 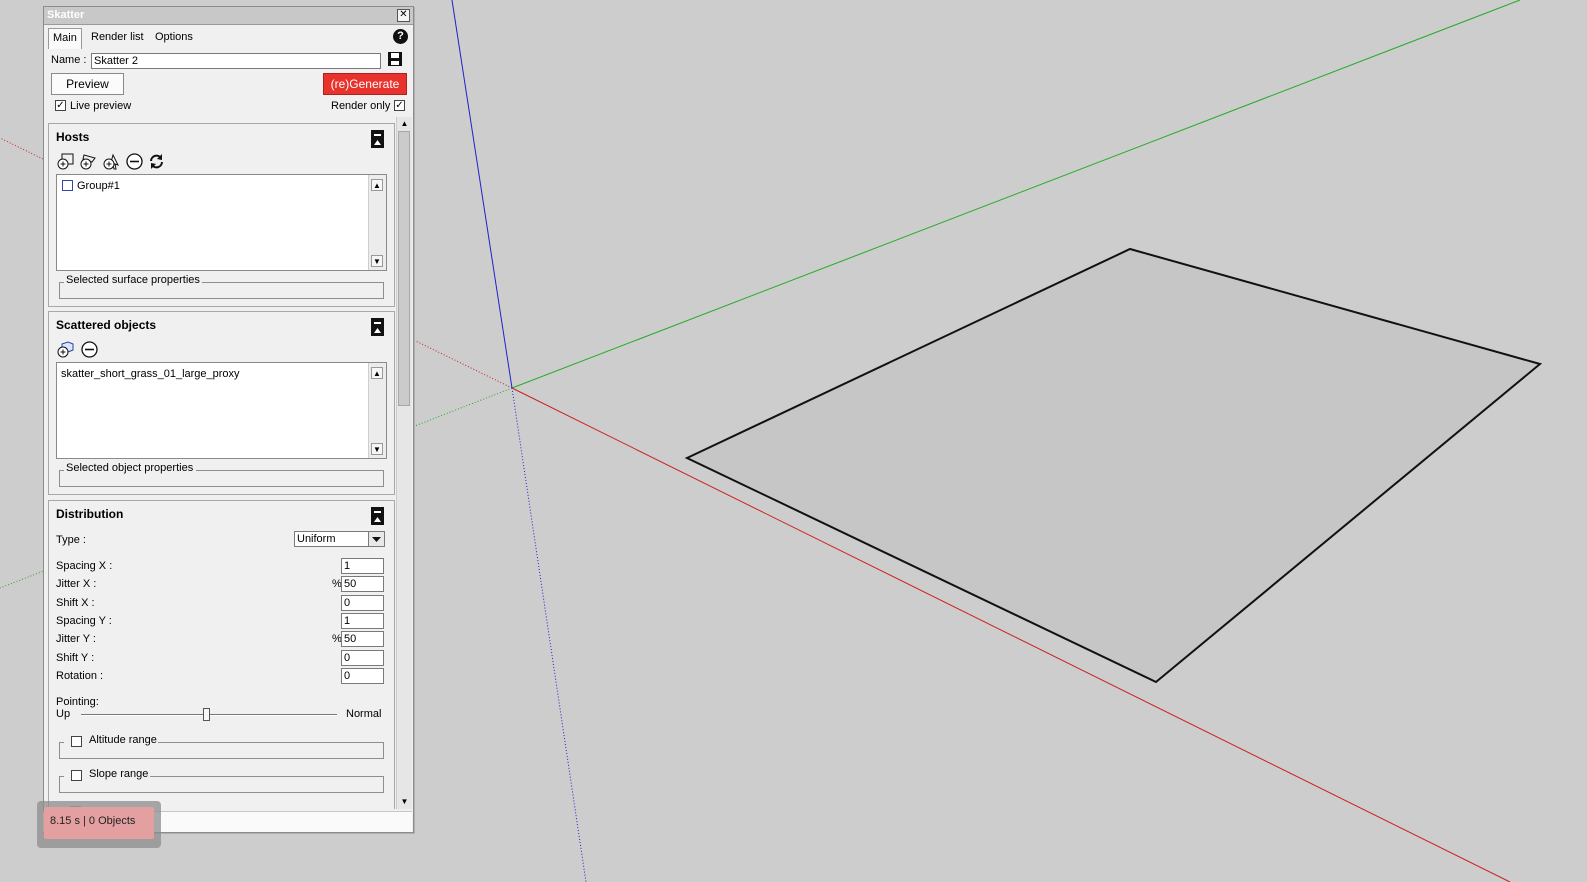 What do you see at coordinates (73, 137) in the screenshot?
I see `hosts-title: Hosts` at bounding box center [73, 137].